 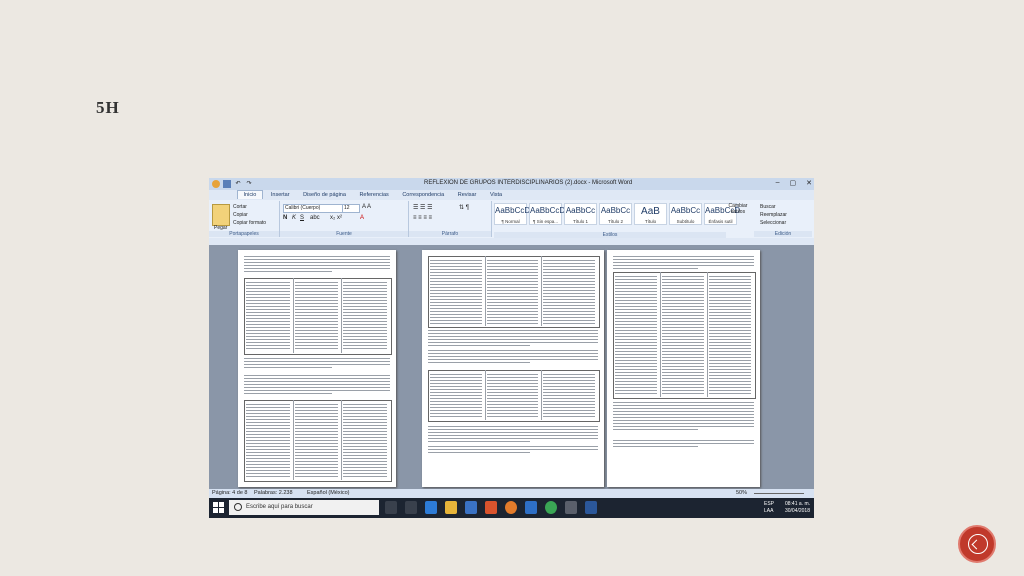 What do you see at coordinates (496, 195) in the screenshot?
I see `tab-vista: Vista` at bounding box center [496, 195].